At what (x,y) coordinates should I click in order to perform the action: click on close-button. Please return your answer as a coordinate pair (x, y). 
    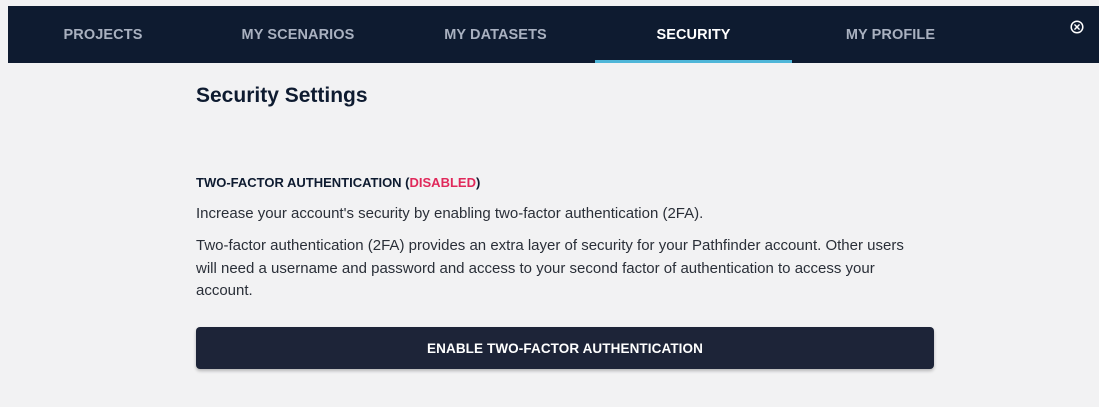
    Looking at the image, I should click on (1077, 27).